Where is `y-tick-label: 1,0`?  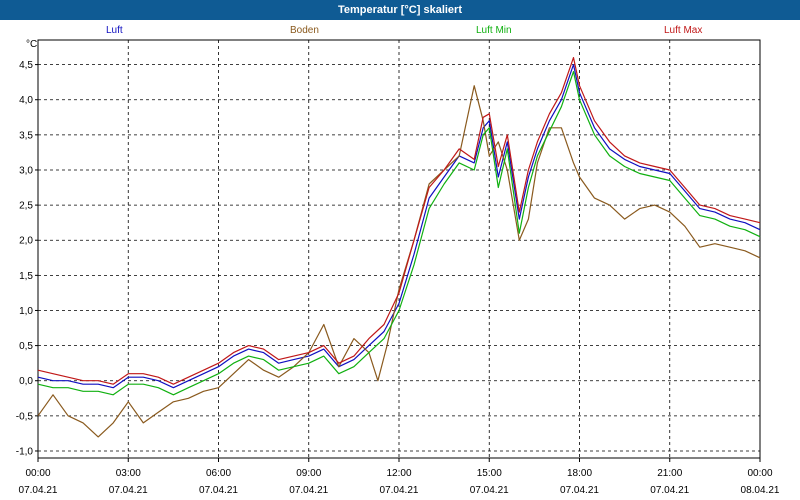 y-tick-label: 1,0 is located at coordinates (26, 311).